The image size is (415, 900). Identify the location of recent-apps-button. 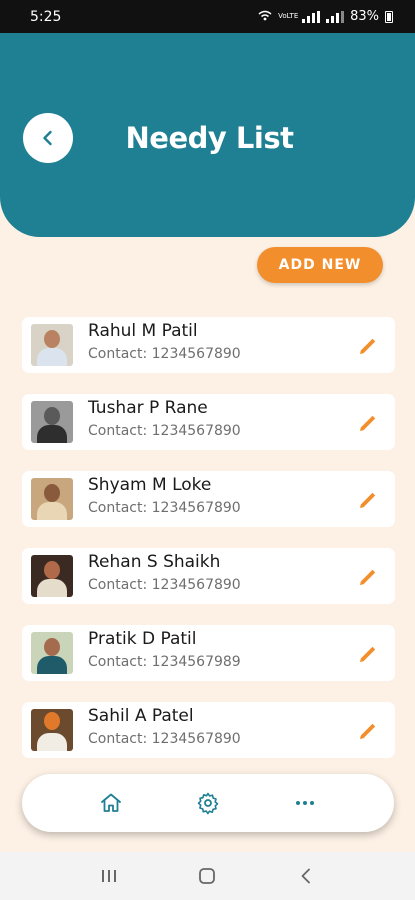
(109, 876).